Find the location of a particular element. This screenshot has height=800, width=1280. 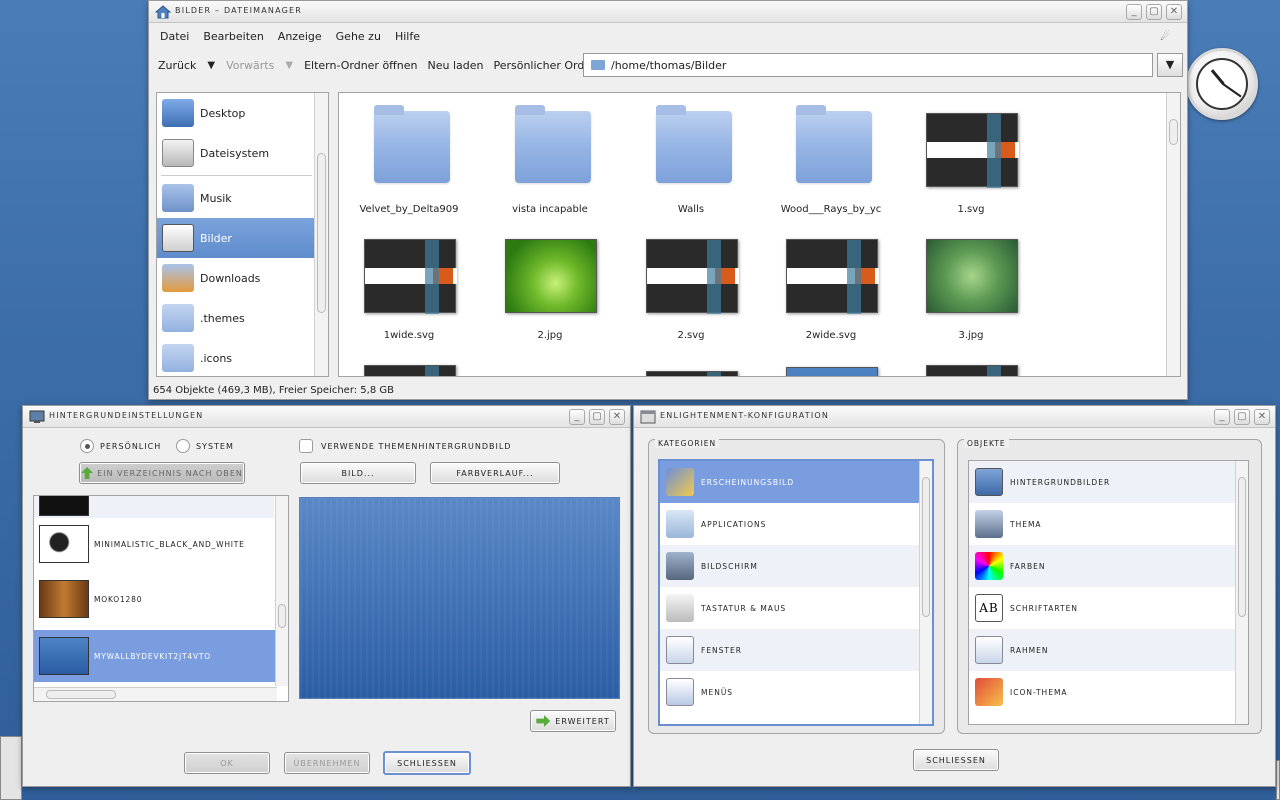

config-titlebar: Enlightenment-Konfiguration _ ▢ ✕ is located at coordinates (954, 417).